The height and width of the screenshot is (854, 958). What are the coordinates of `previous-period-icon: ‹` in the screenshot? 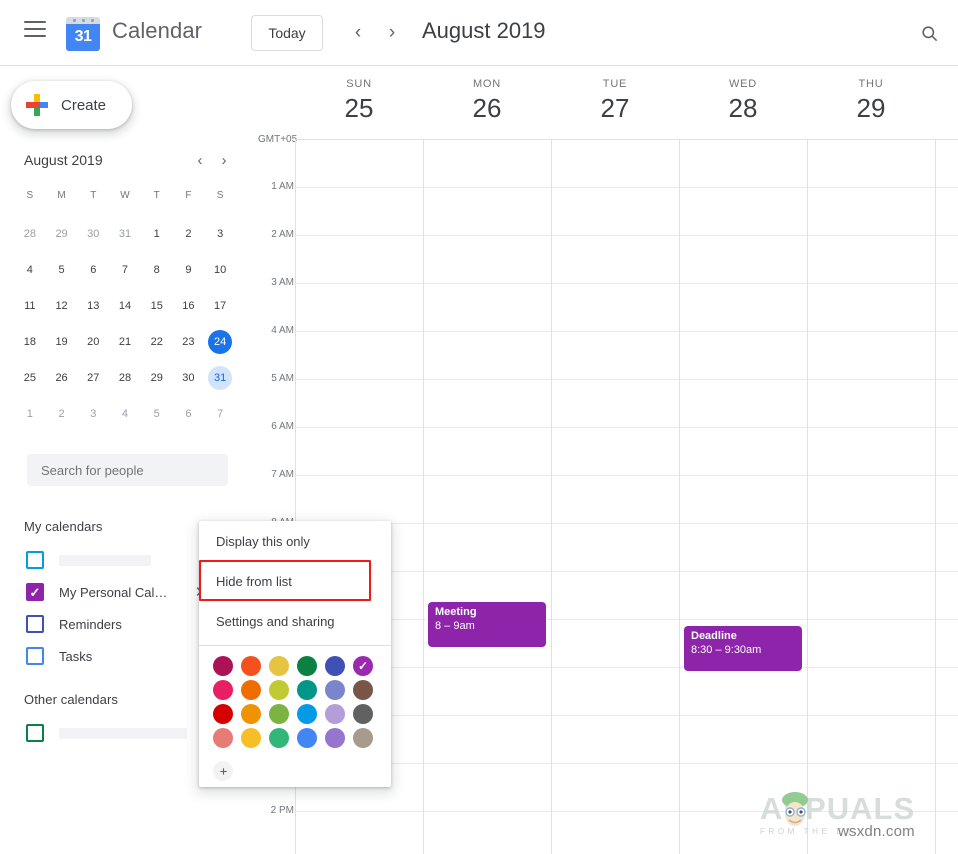 It's located at (358, 33).